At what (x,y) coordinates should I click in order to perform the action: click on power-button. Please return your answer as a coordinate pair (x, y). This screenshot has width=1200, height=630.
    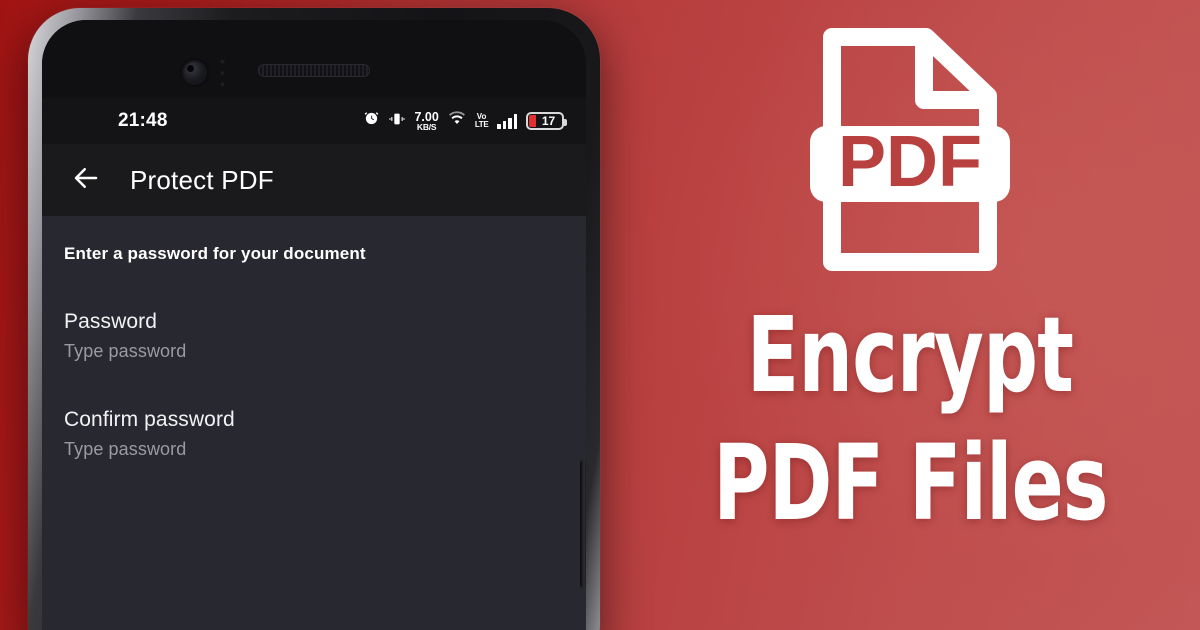
    Looking at the image, I should click on (583, 524).